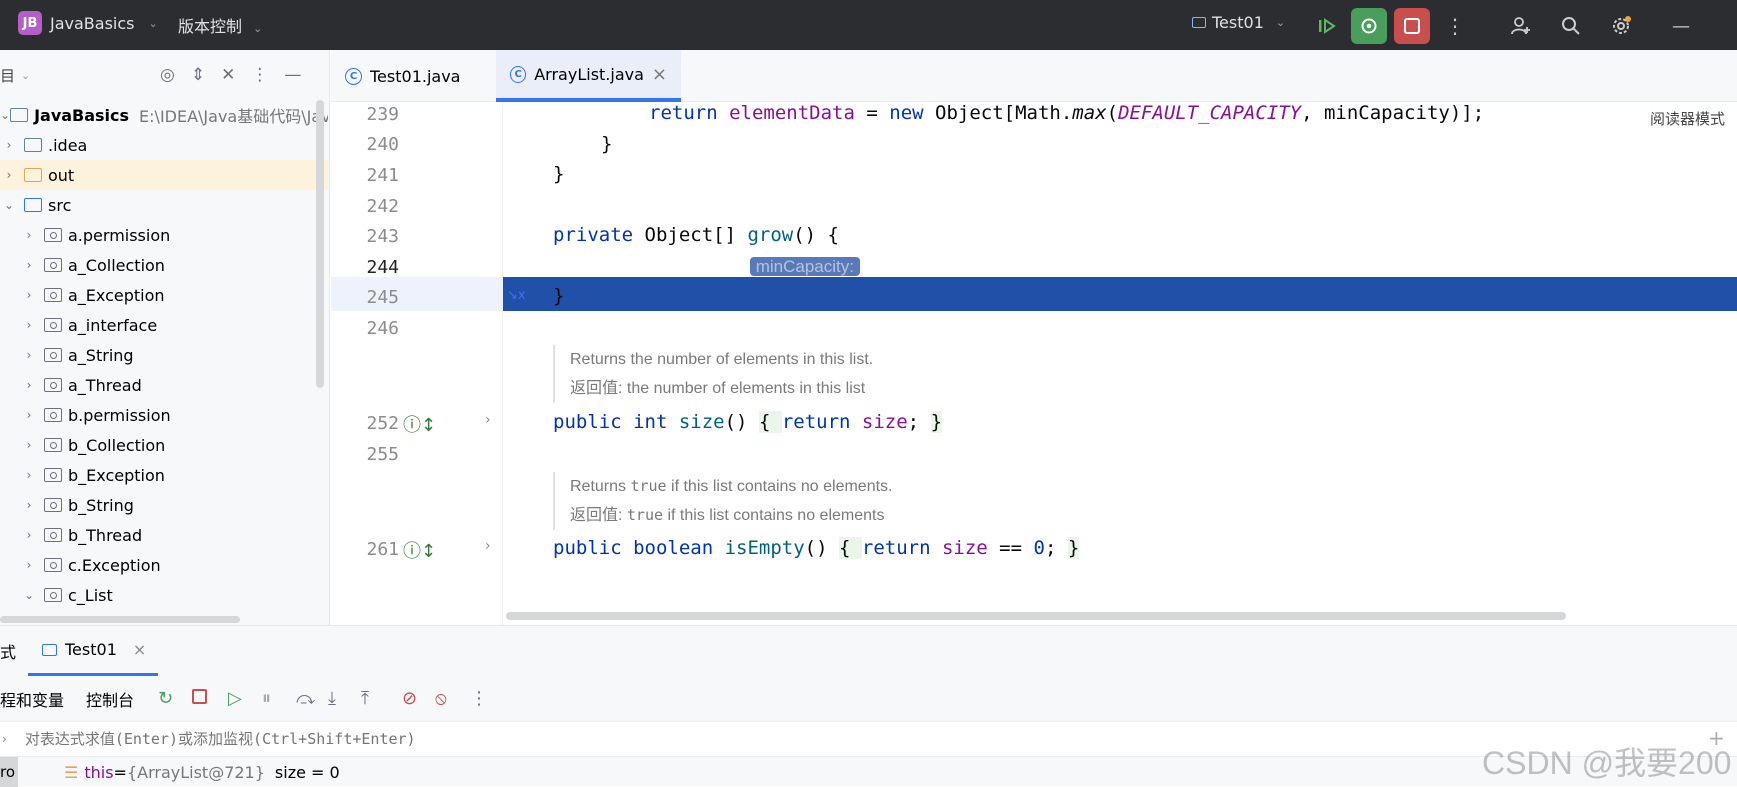  Describe the element at coordinates (99, 772) in the screenshot. I see `variable-name: this` at that location.